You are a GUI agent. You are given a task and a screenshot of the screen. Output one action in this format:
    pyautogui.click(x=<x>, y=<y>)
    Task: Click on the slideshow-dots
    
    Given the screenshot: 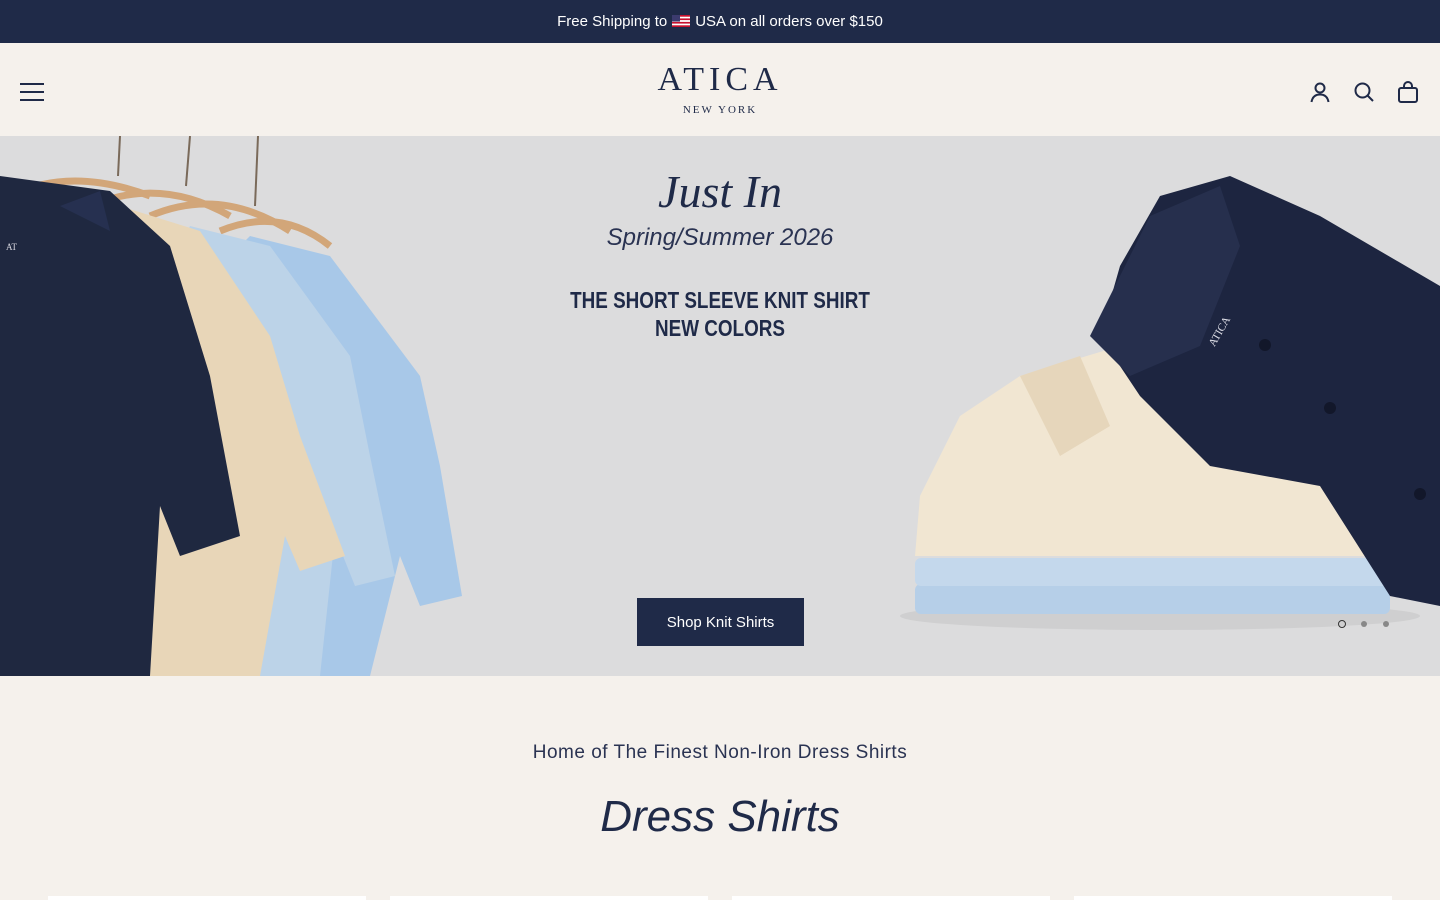 What is the action you would take?
    pyautogui.click(x=1364, y=624)
    